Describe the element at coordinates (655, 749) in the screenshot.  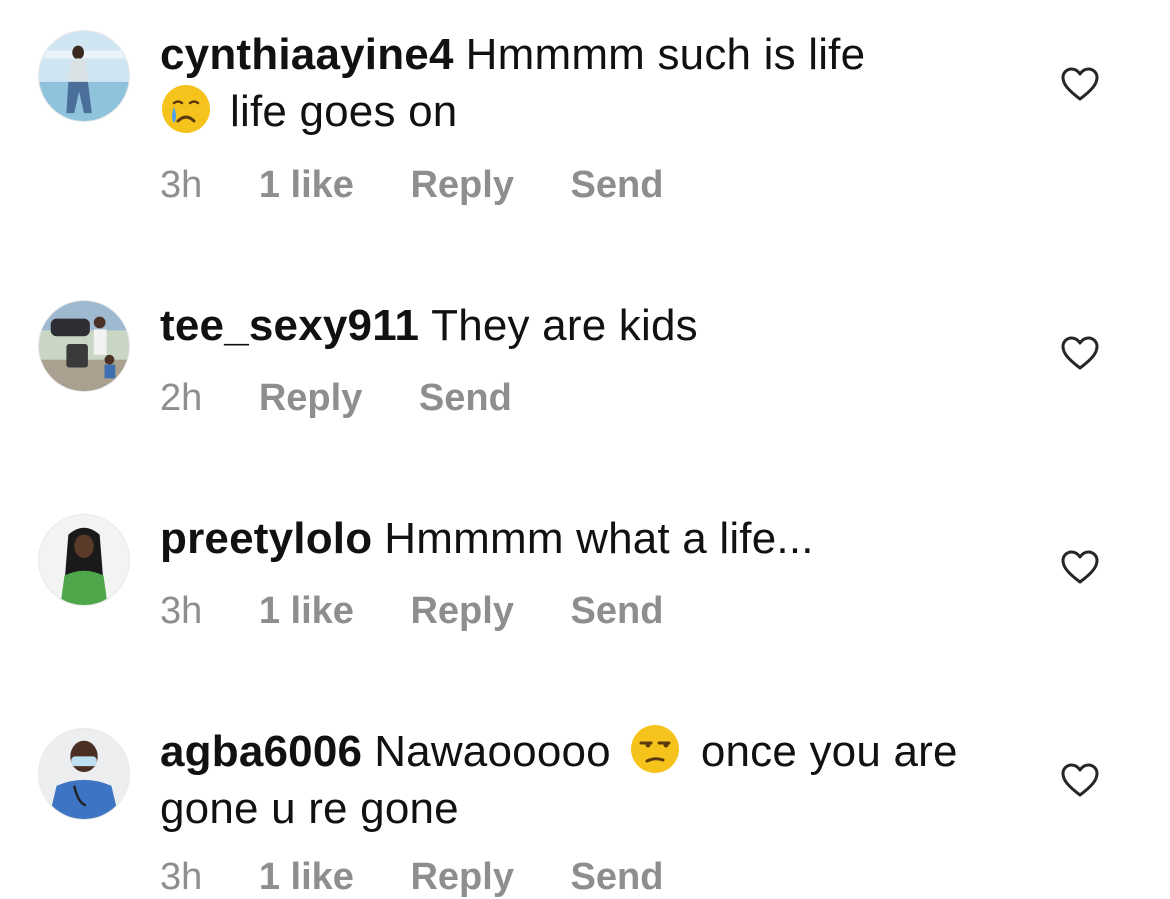
I see `unamused-face-emoji` at that location.